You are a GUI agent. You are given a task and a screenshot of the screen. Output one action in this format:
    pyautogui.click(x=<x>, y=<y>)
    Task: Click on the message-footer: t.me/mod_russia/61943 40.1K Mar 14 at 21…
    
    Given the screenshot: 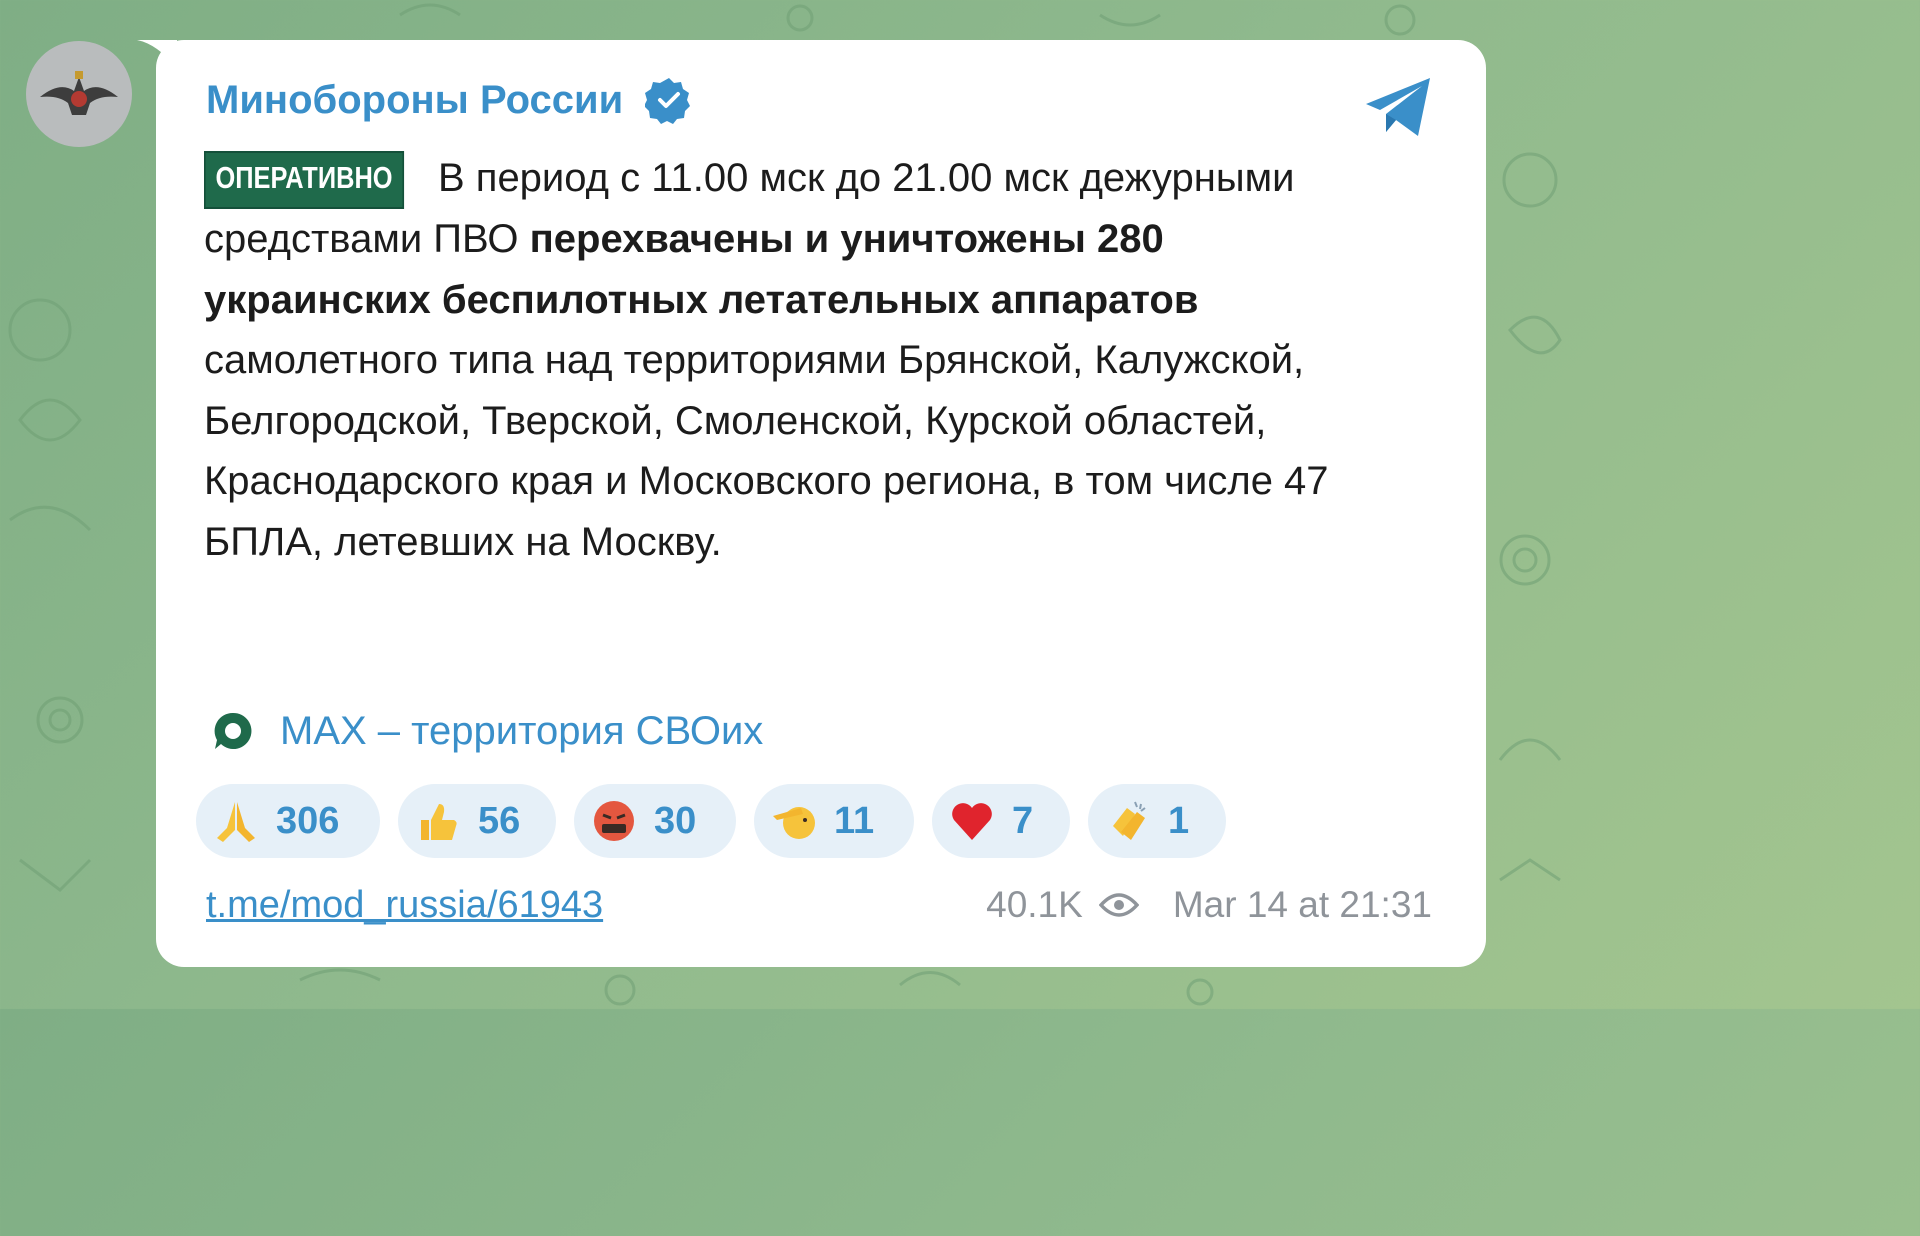 What is the action you would take?
    pyautogui.click(x=819, y=905)
    